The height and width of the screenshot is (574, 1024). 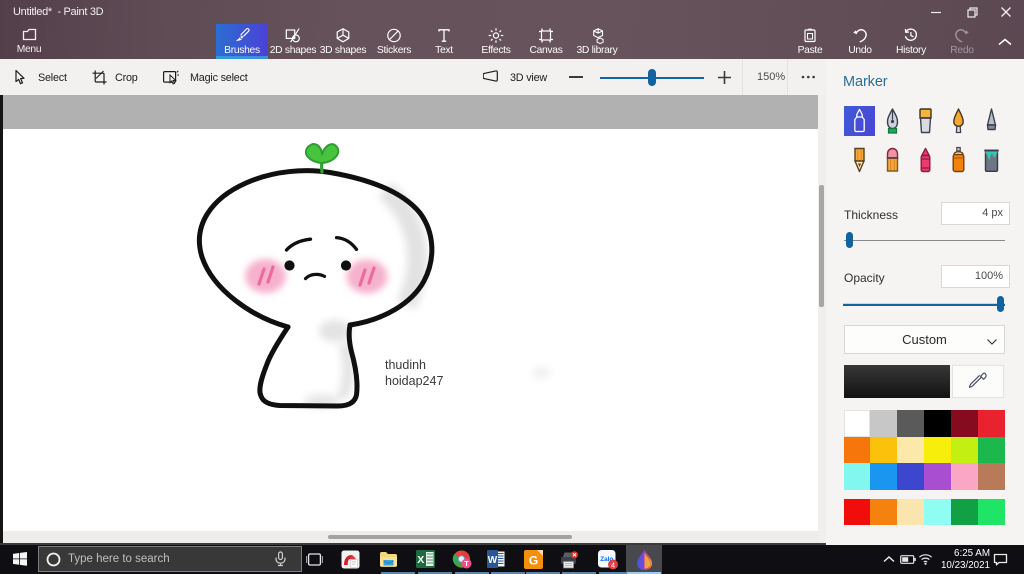 What do you see at coordinates (493, 560) in the screenshot?
I see `svg-text: W` at bounding box center [493, 560].